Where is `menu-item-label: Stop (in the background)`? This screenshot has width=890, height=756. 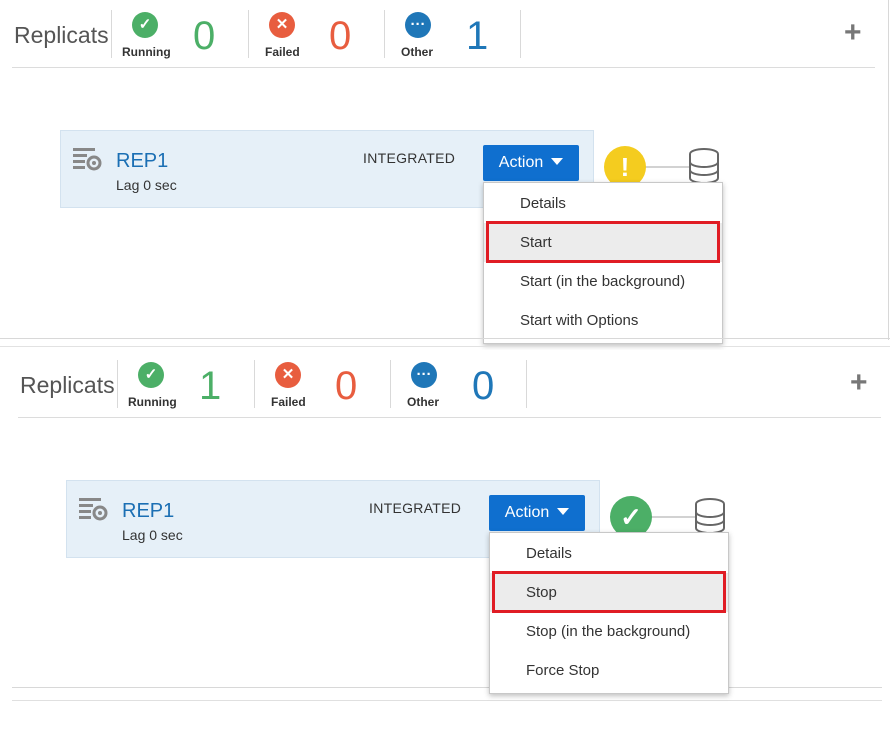 menu-item-label: Stop (in the background) is located at coordinates (608, 631).